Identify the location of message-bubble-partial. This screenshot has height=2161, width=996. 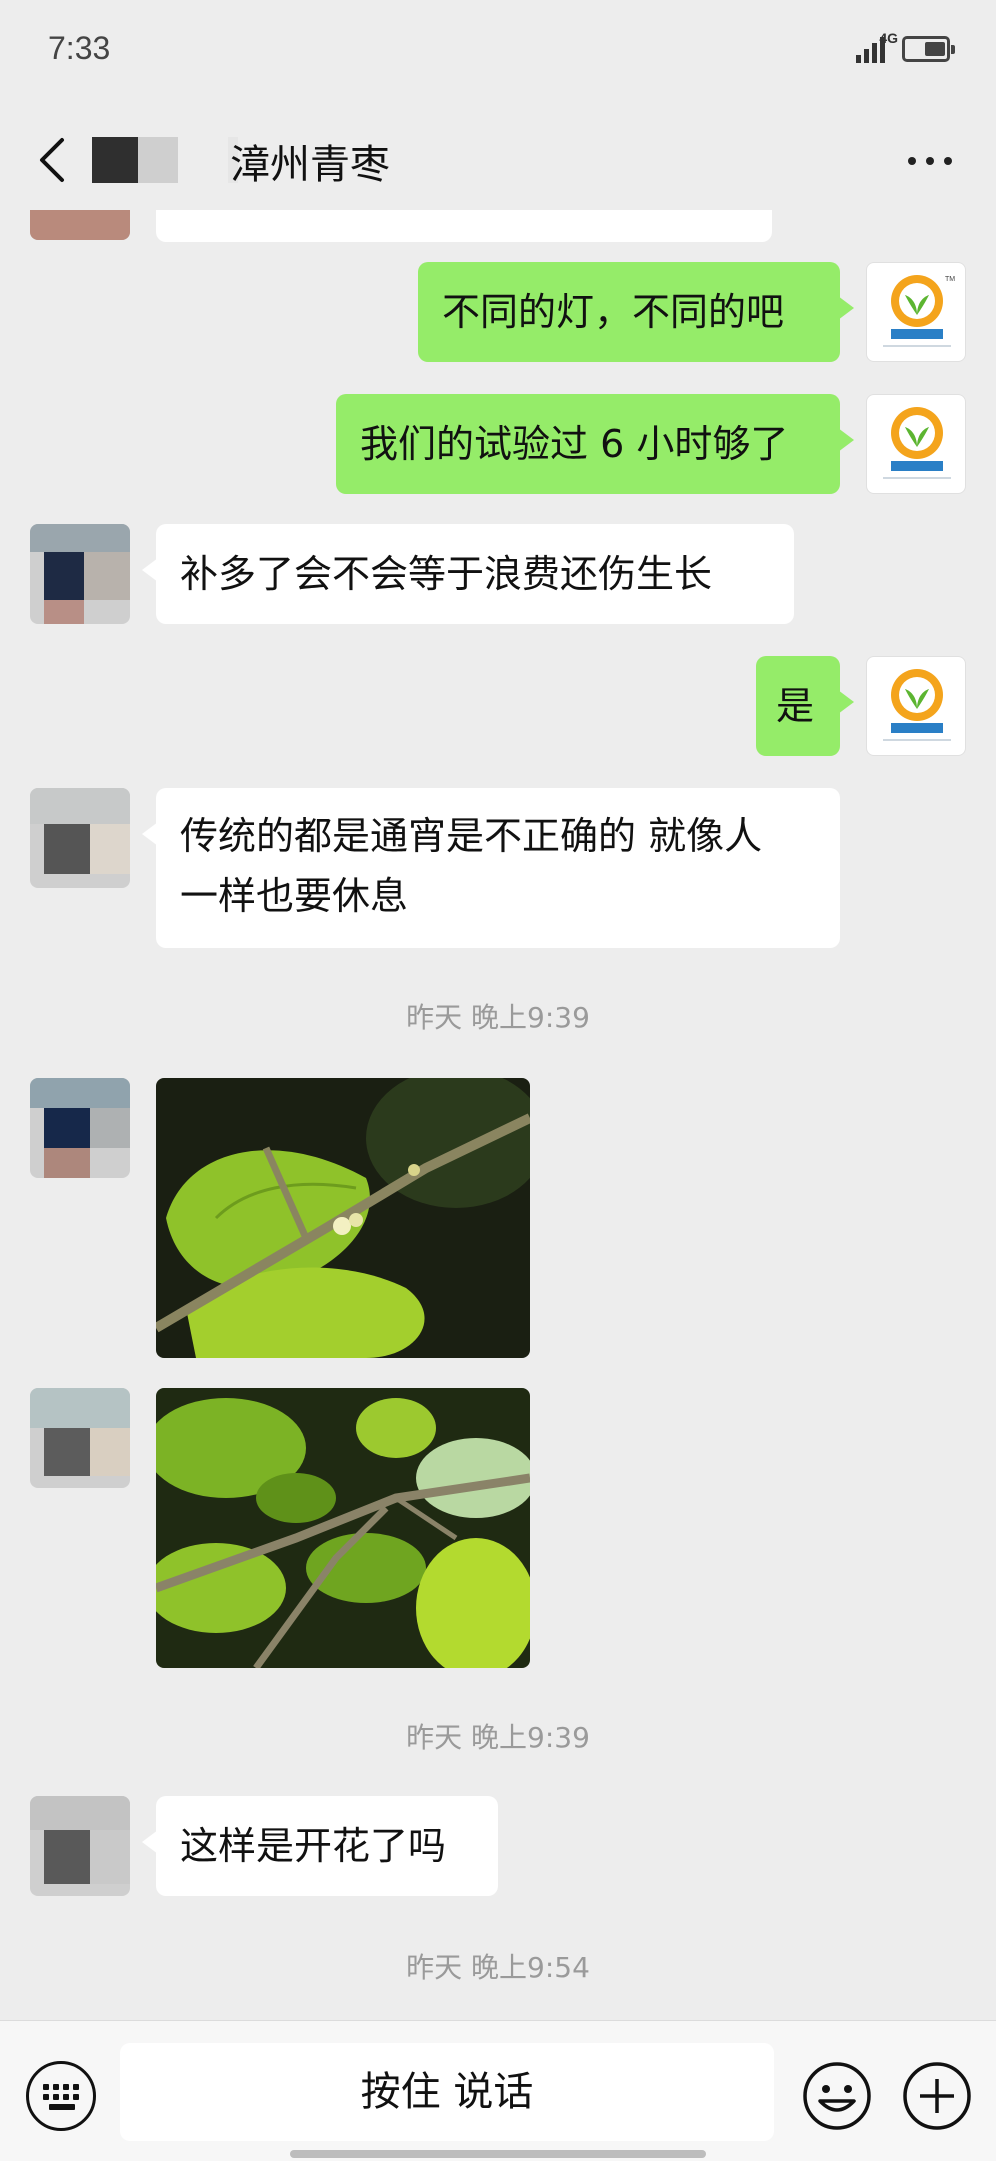
(464, 226).